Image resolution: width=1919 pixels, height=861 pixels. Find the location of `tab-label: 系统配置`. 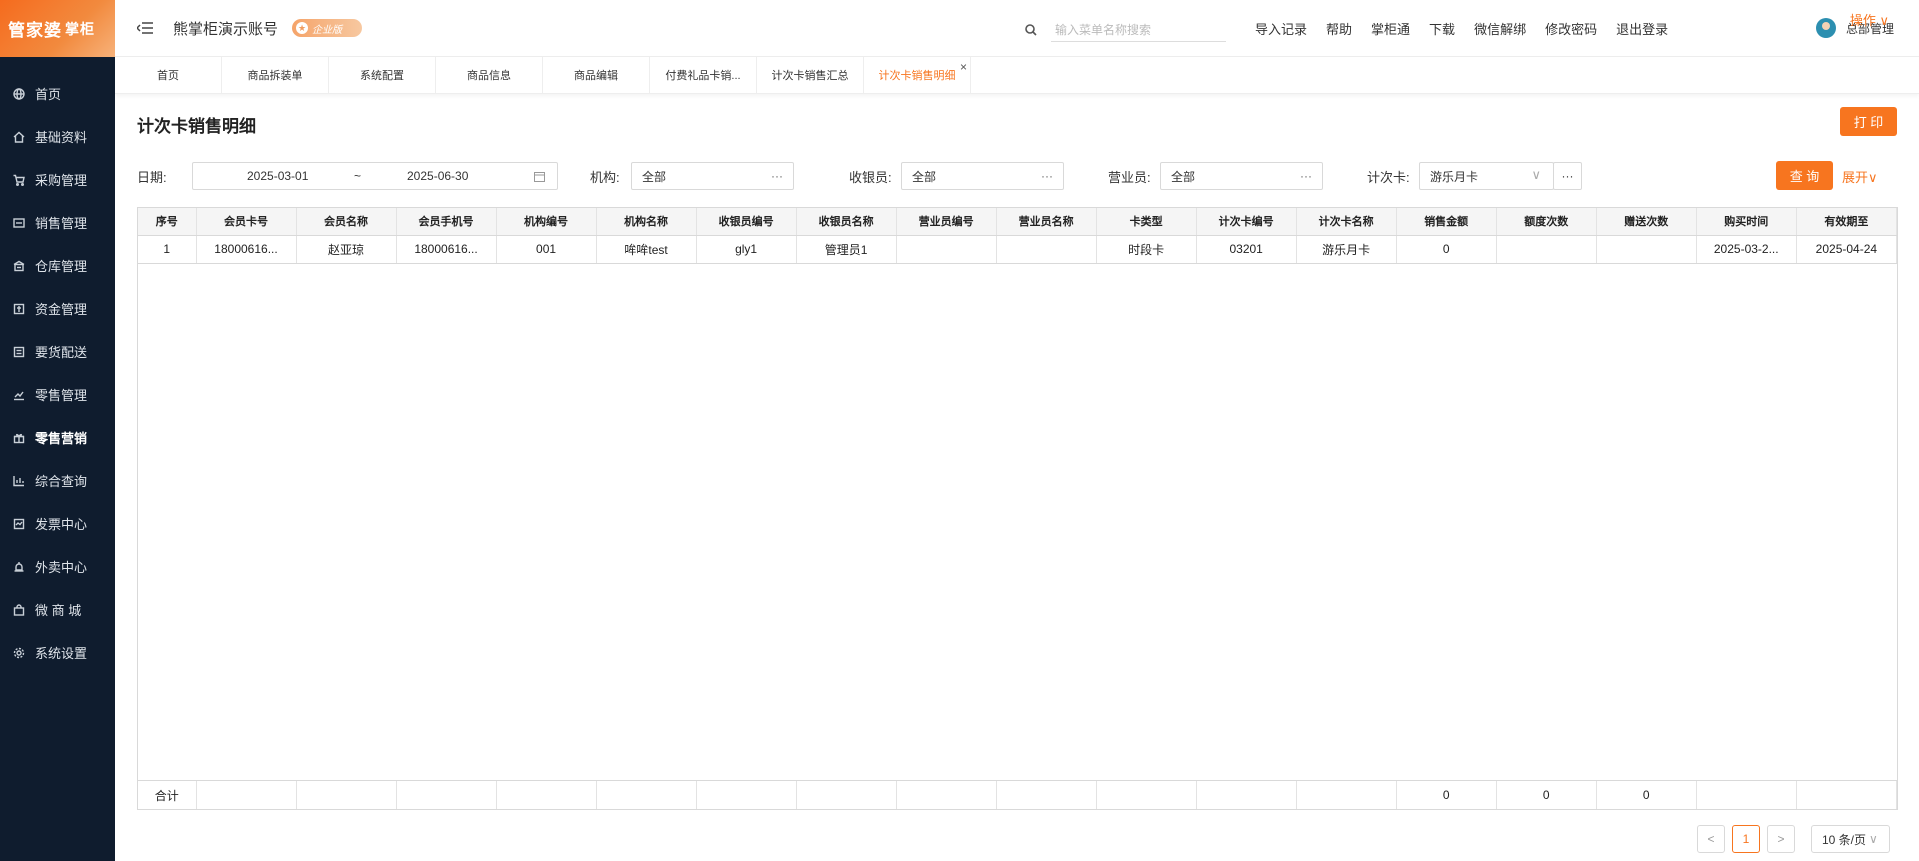

tab-label: 系统配置 is located at coordinates (382, 75).